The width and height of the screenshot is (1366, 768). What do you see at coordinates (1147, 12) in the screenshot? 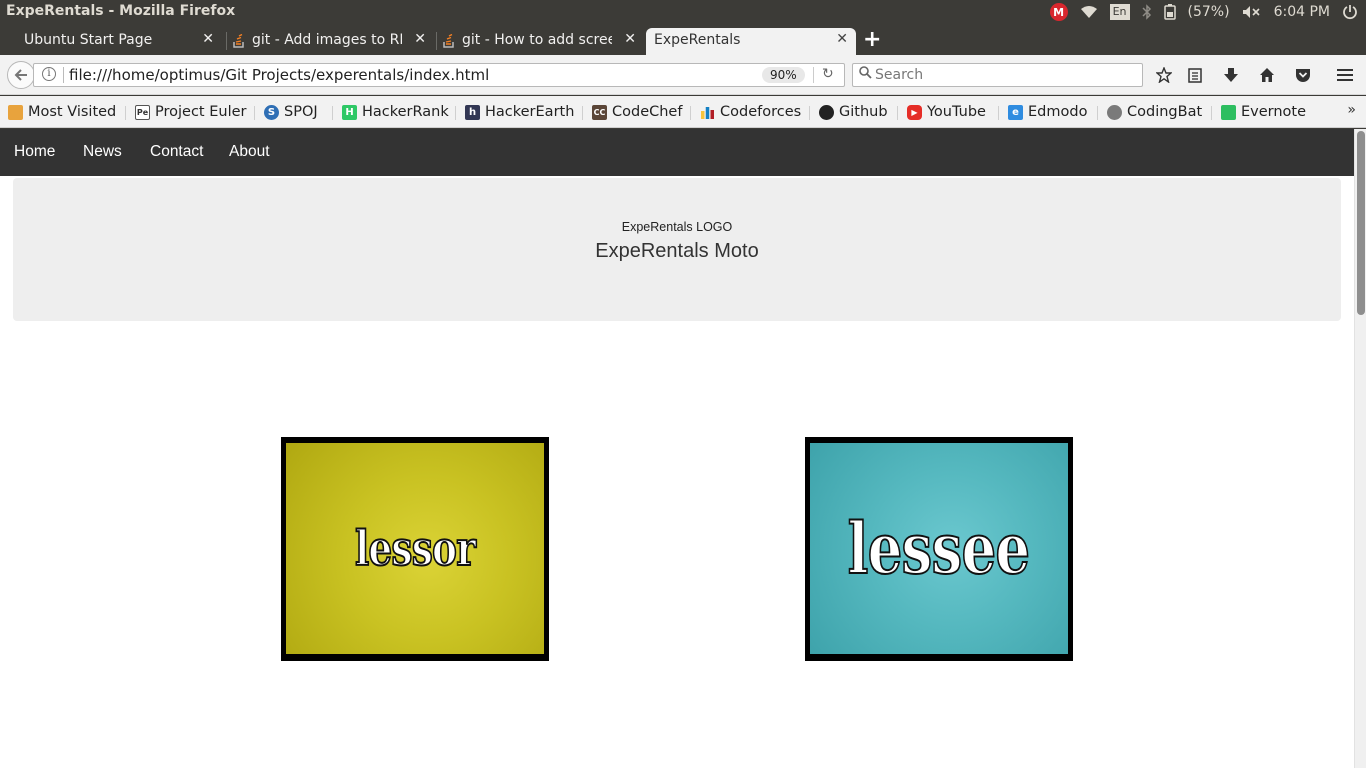
I see `bluetooth-icon` at bounding box center [1147, 12].